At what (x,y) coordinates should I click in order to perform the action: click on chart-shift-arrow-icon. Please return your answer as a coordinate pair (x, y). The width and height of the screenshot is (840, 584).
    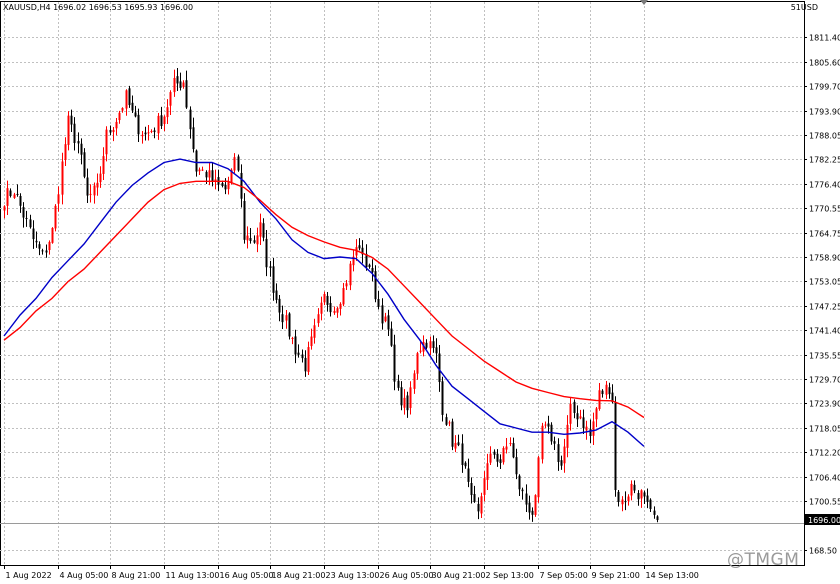
    Looking at the image, I should click on (644, 2).